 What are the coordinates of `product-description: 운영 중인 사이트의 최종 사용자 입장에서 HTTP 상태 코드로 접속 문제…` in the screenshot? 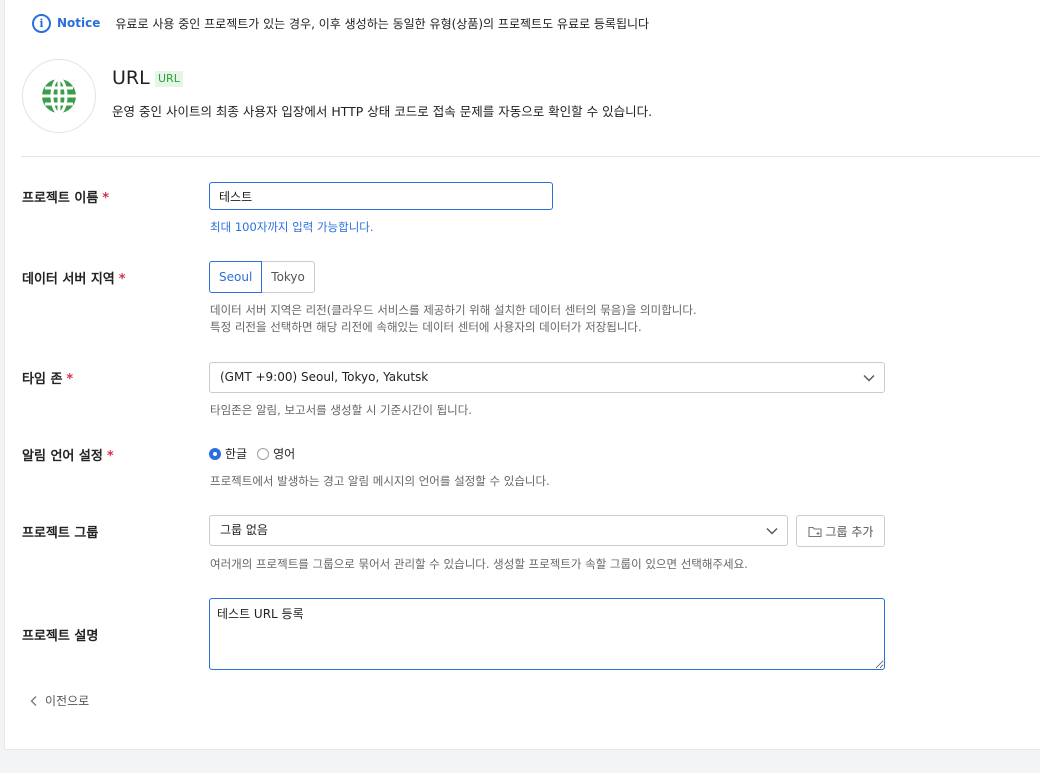 It's located at (382, 111).